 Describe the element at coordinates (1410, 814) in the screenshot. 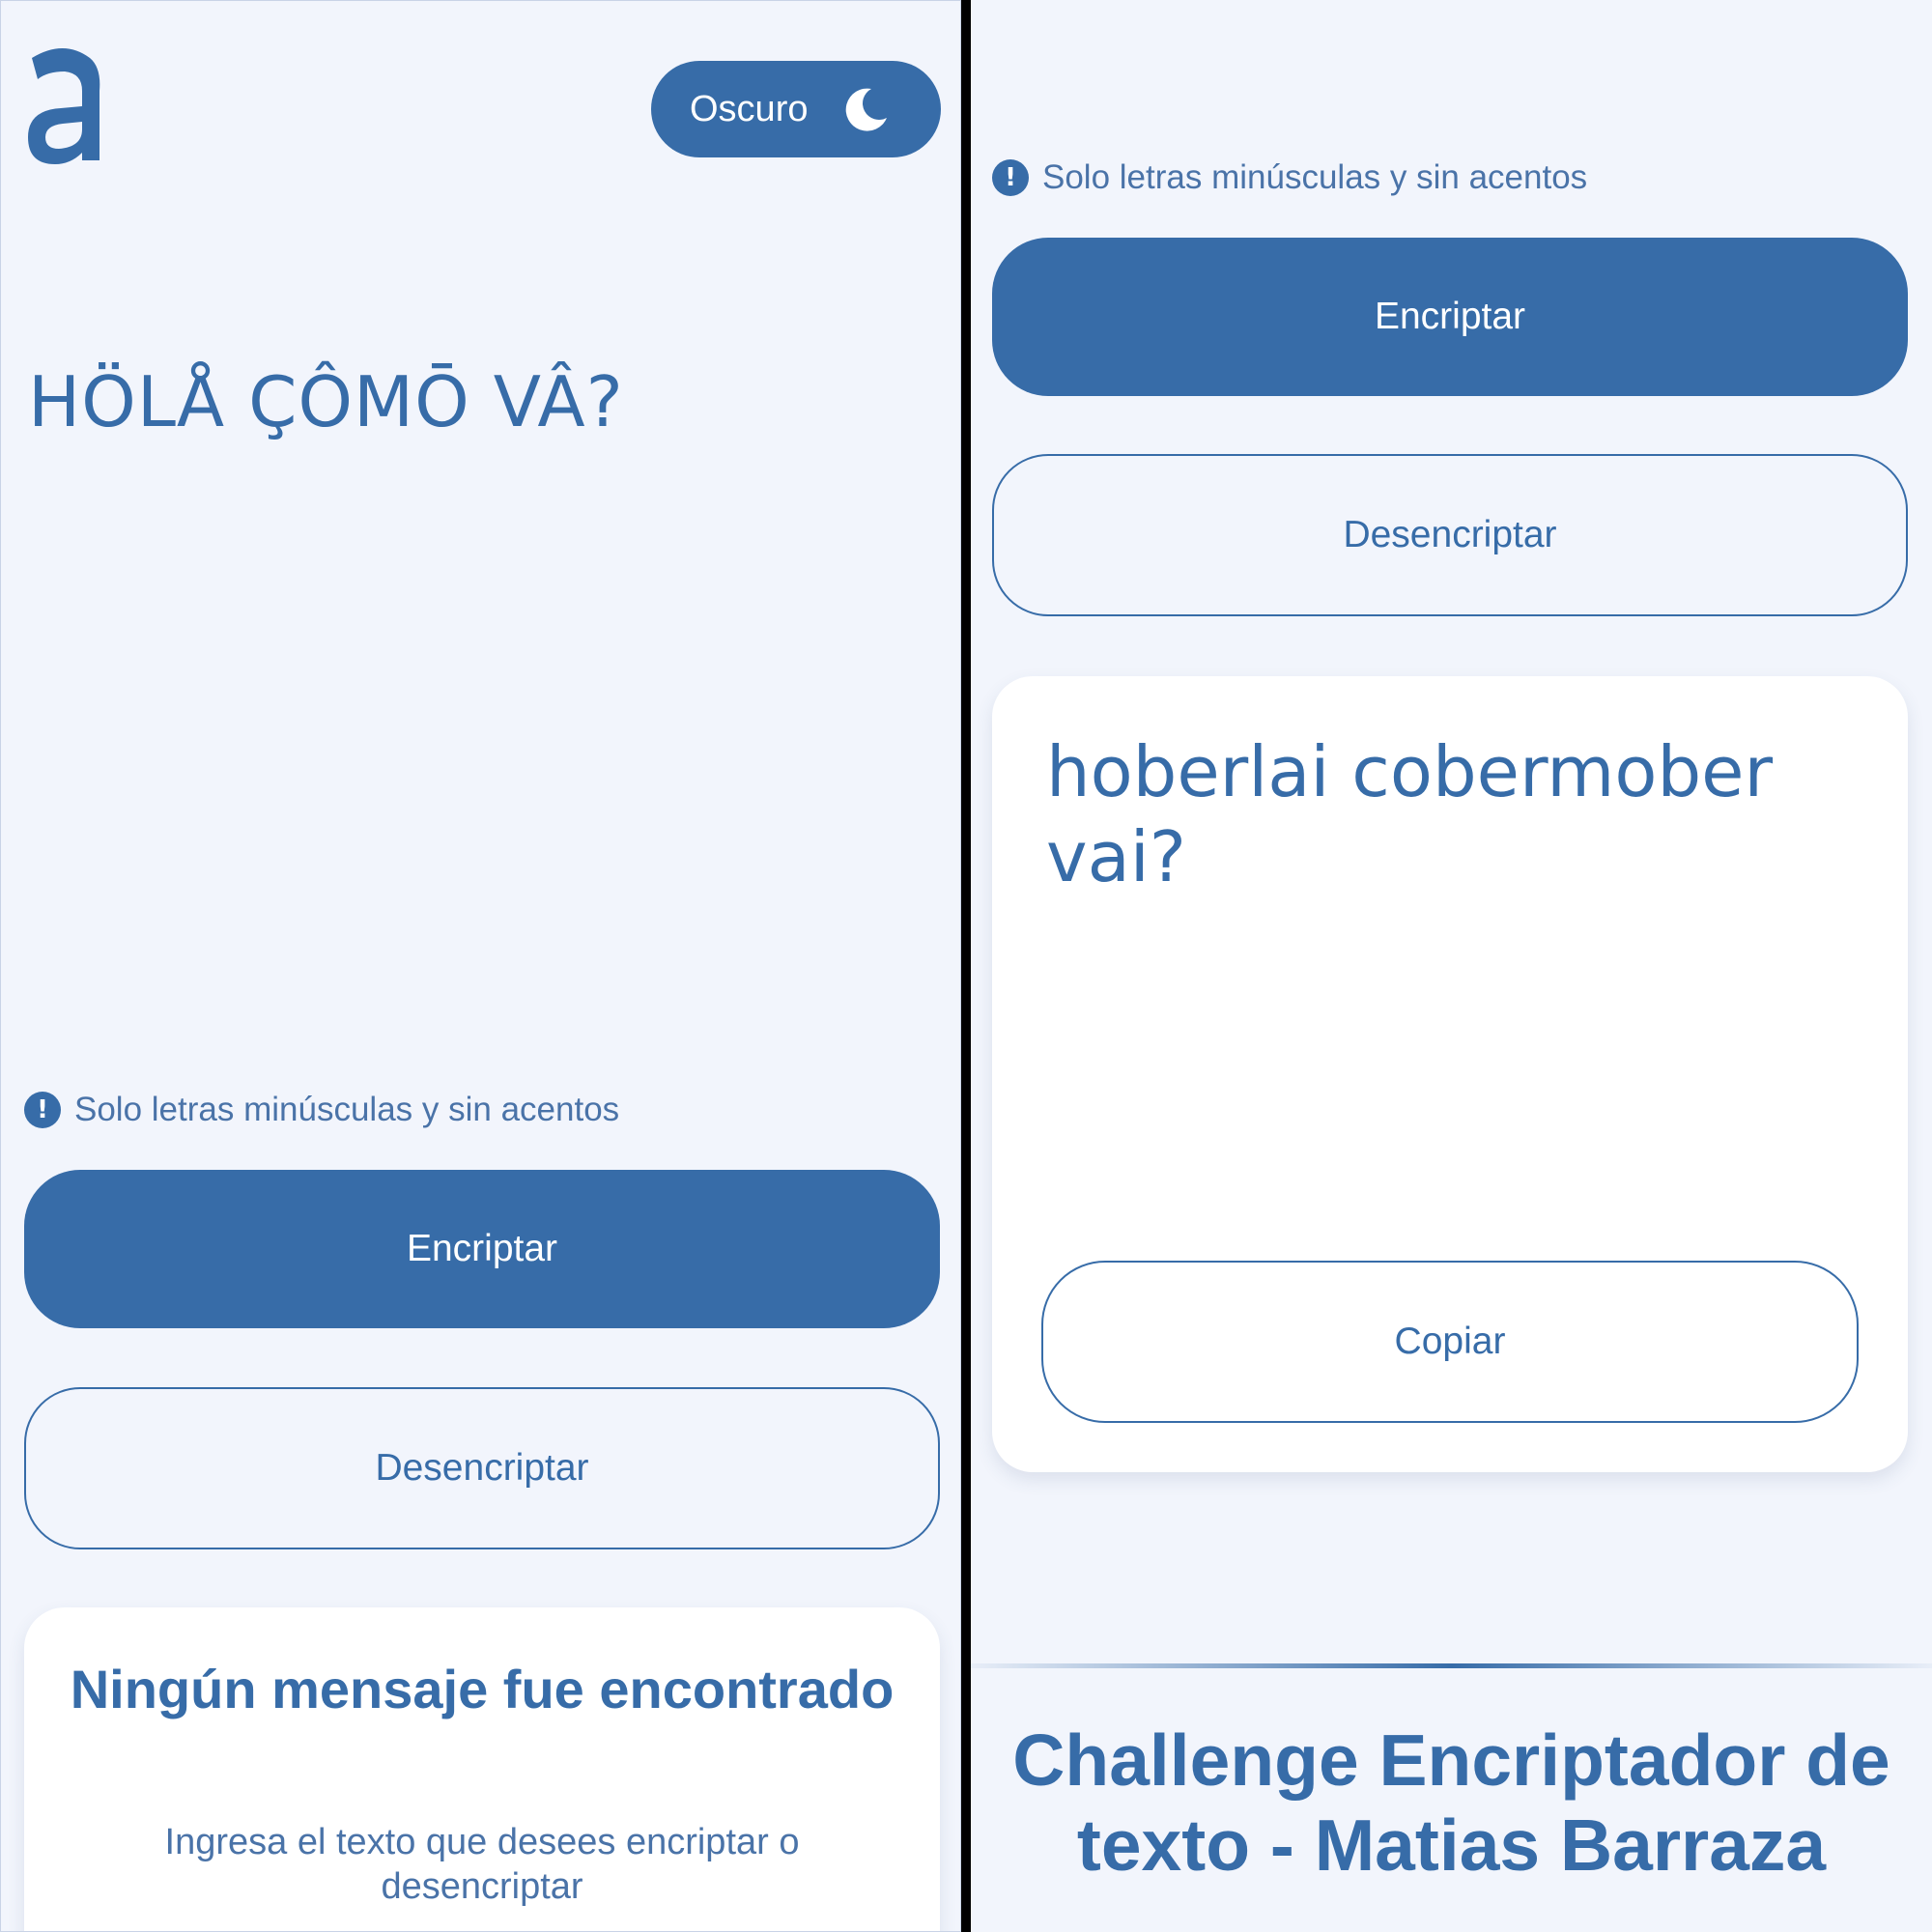

I see `output-text: hoberlai cobermober vai?` at that location.